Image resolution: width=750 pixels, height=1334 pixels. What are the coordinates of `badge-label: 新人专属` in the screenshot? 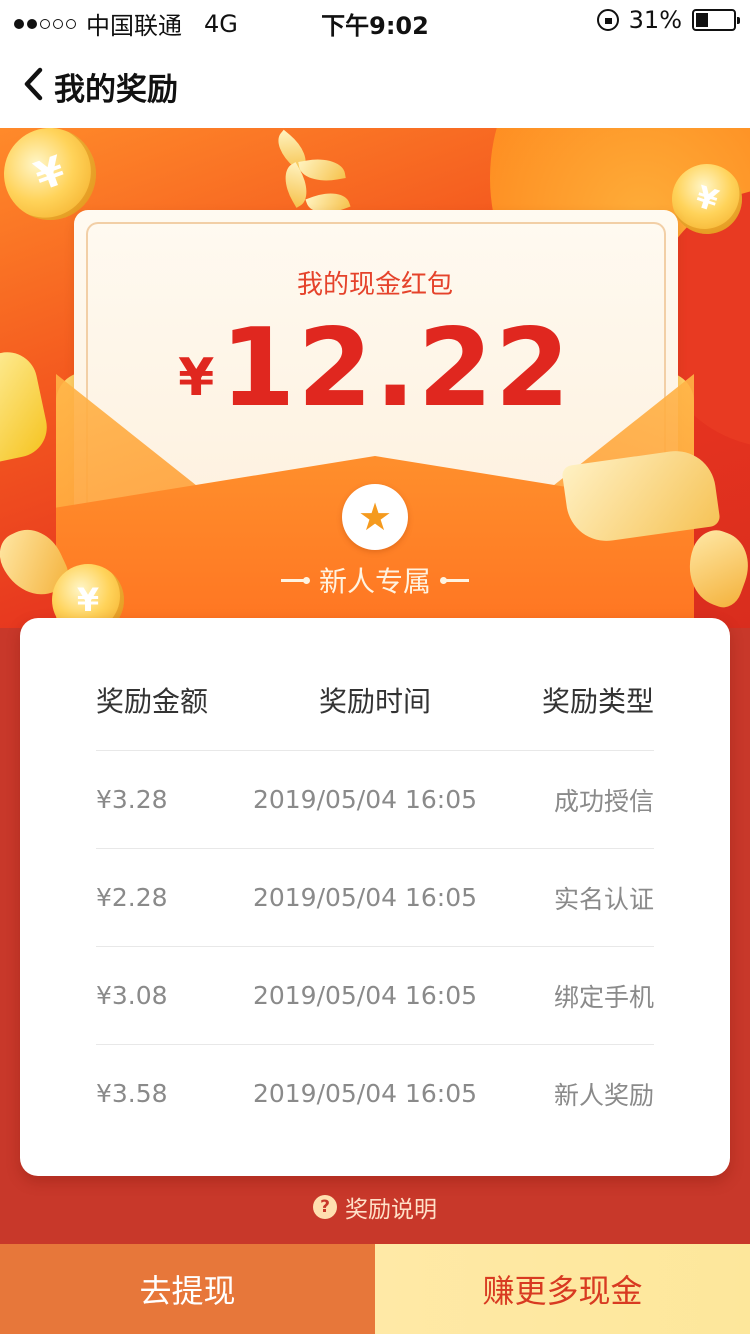 It's located at (374, 581).